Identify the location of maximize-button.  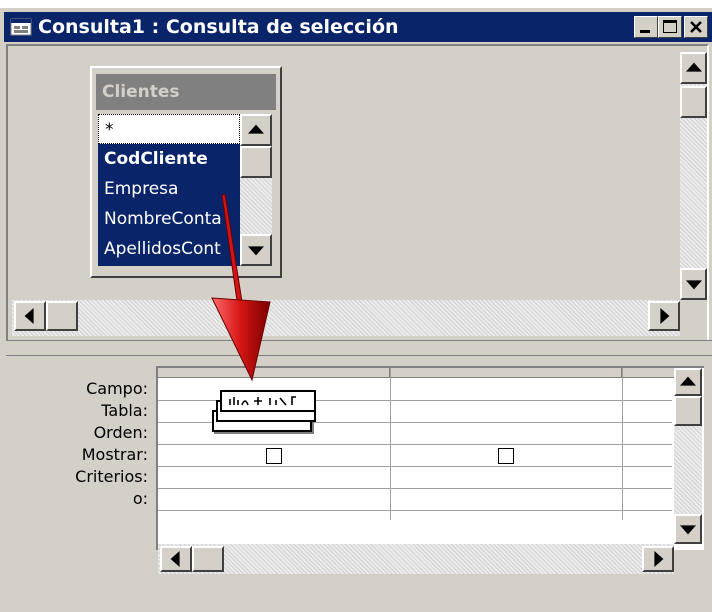
(670, 27).